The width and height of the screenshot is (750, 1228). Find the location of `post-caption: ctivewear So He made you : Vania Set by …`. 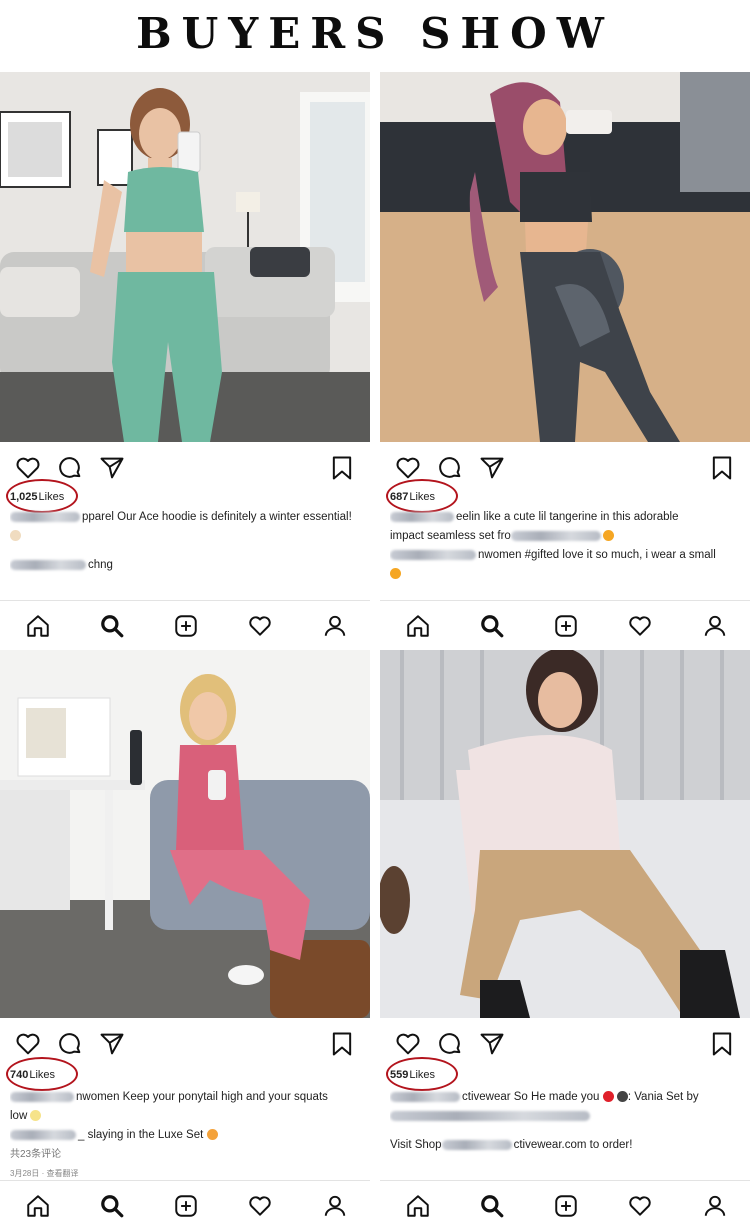

post-caption: ctivewear So He made you : Vania Set by … is located at coordinates (544, 1121).